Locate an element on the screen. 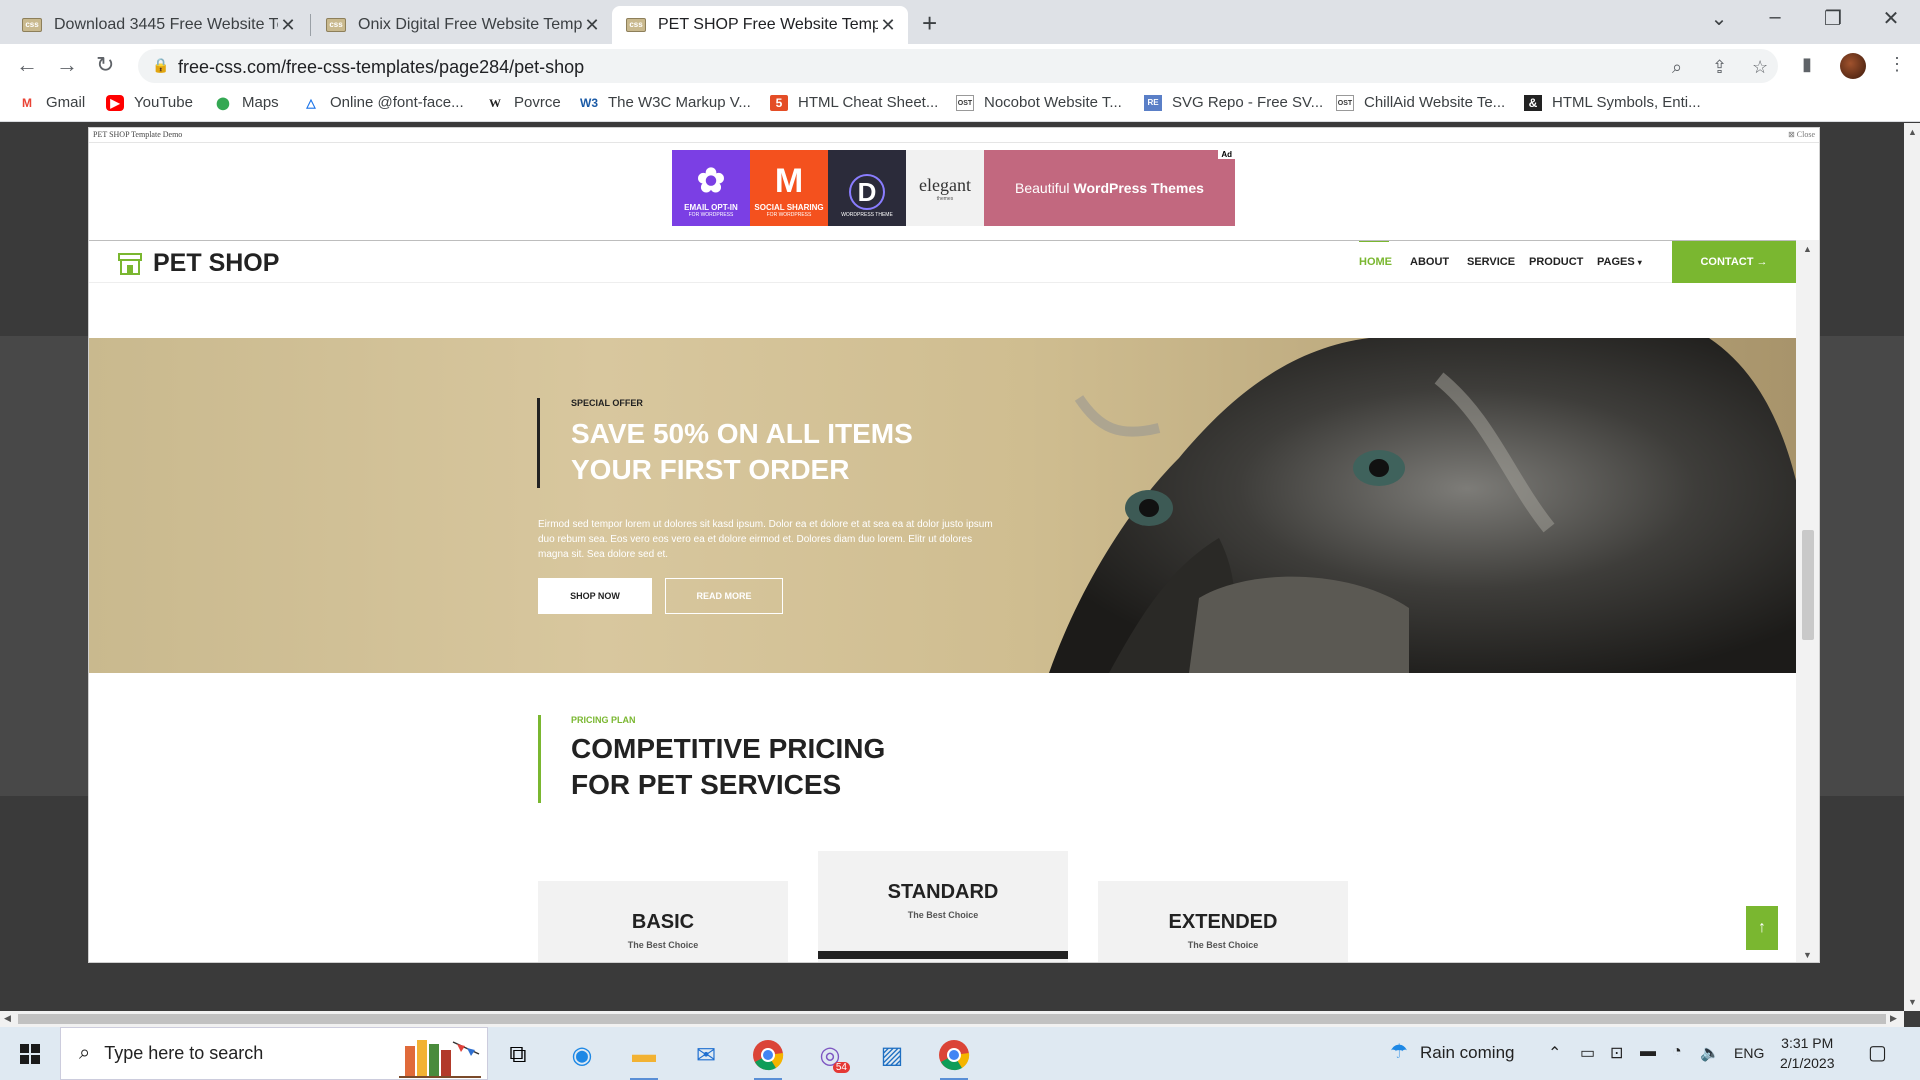  bookmark-youtube: ▶ YouTube is located at coordinates (149, 102).